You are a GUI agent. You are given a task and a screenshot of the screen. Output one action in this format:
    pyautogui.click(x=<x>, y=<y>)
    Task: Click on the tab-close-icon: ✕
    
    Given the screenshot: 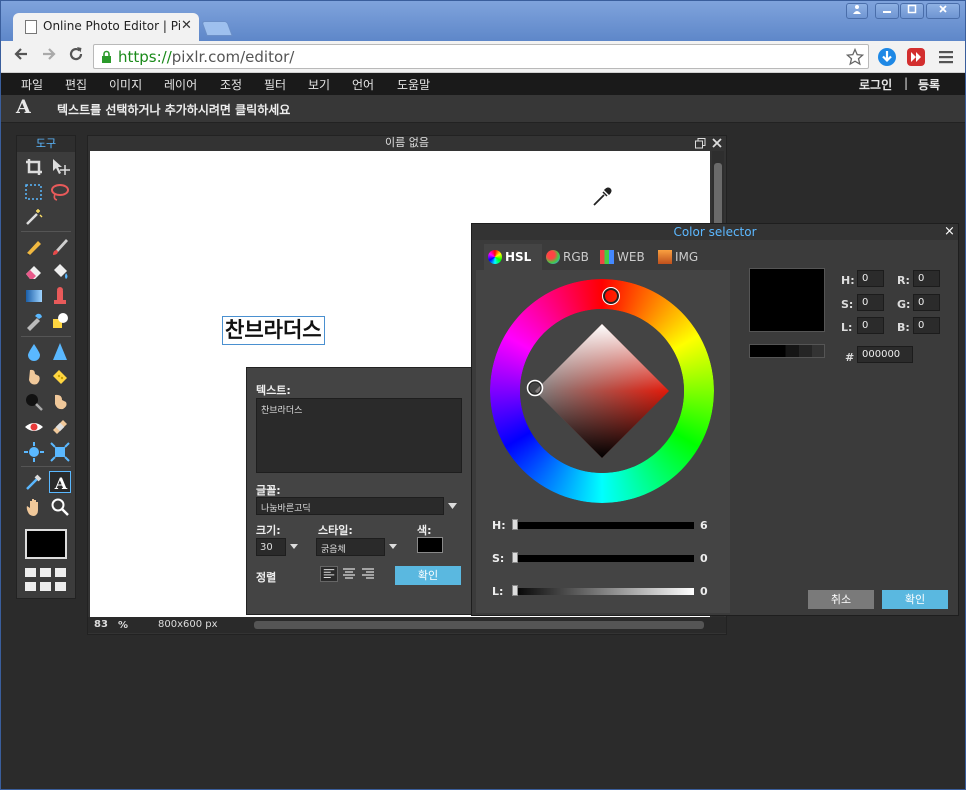 What is the action you would take?
    pyautogui.click(x=186, y=25)
    